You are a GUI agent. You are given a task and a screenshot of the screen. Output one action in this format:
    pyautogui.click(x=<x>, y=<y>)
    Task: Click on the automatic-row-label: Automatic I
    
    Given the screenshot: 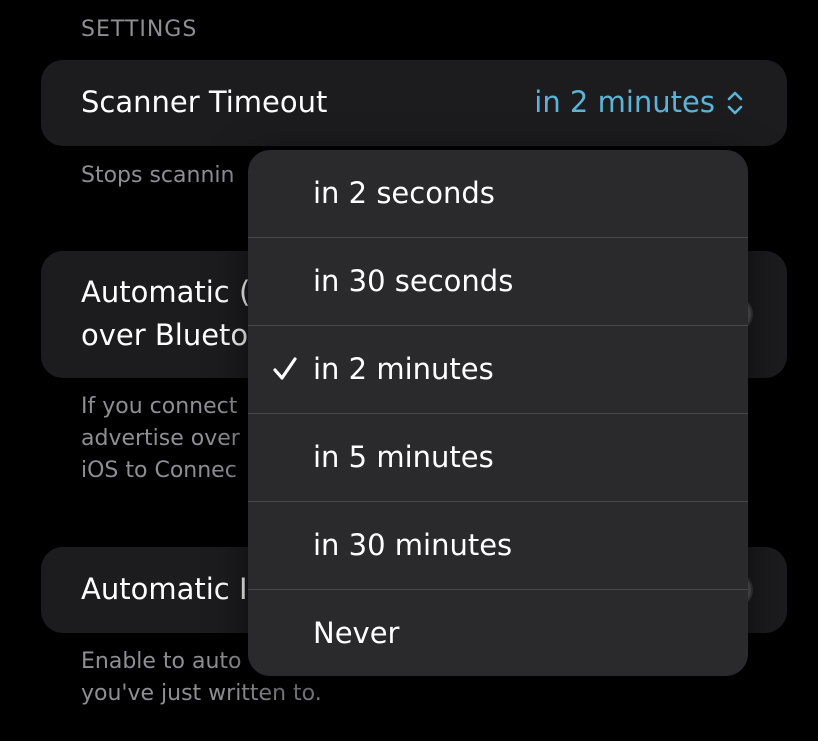 What is the action you would take?
    pyautogui.click(x=164, y=589)
    